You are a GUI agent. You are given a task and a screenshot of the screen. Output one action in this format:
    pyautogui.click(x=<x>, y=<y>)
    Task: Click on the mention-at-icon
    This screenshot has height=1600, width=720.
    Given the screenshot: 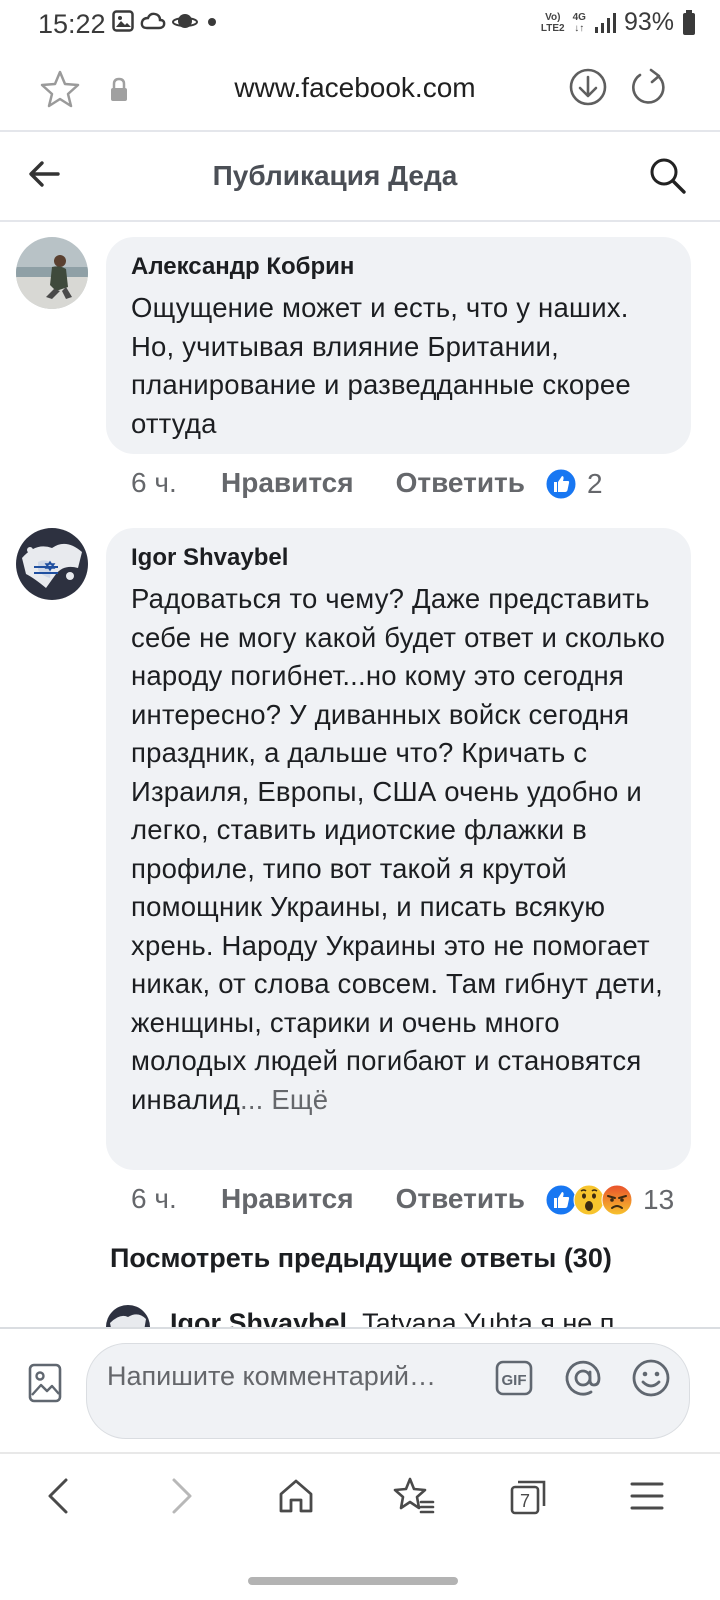 What is the action you would take?
    pyautogui.click(x=583, y=1378)
    